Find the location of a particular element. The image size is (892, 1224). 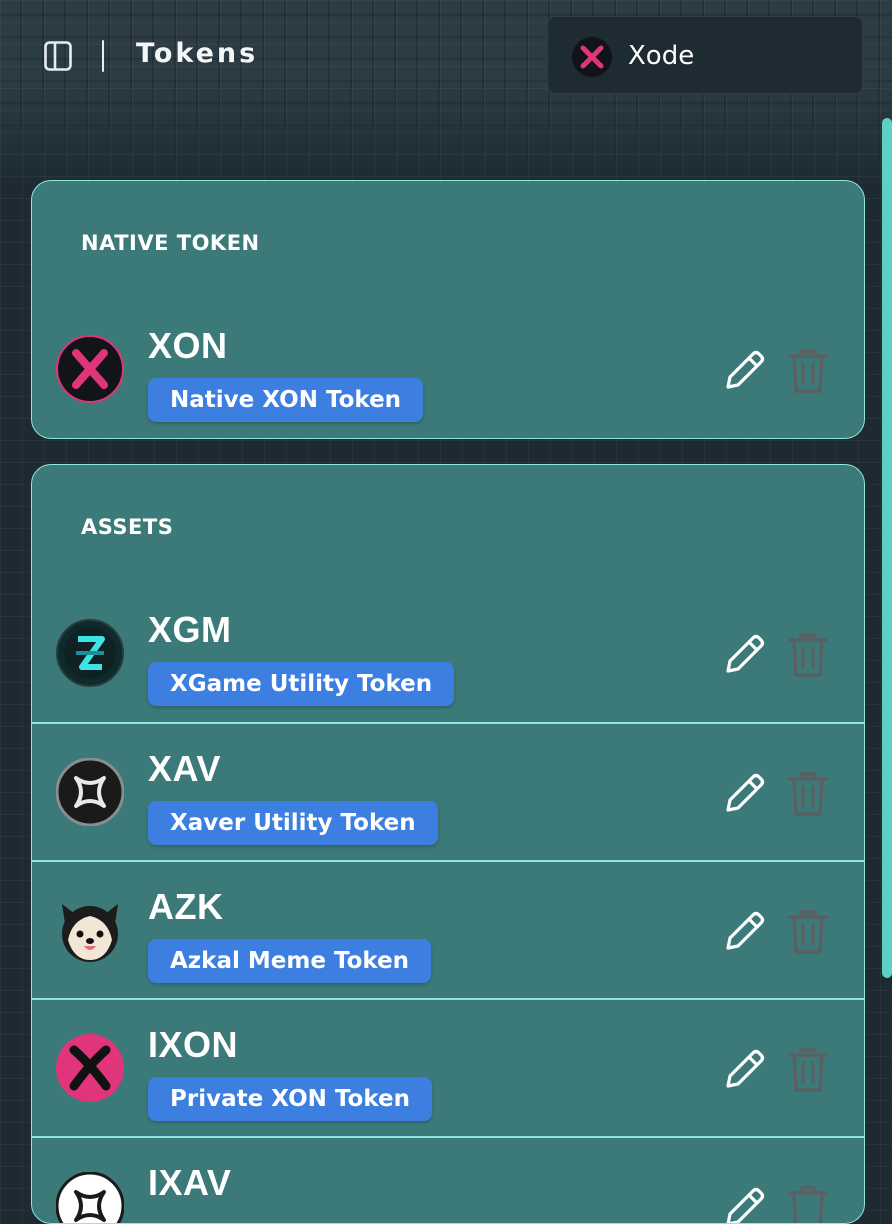

azk-dog-logo-icon is located at coordinates (90, 933).